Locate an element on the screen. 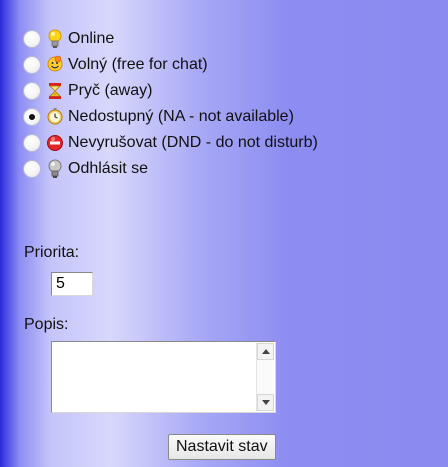 The image size is (448, 467). status-option-na: Nedostupný (NA - not available) is located at coordinates (171, 117).